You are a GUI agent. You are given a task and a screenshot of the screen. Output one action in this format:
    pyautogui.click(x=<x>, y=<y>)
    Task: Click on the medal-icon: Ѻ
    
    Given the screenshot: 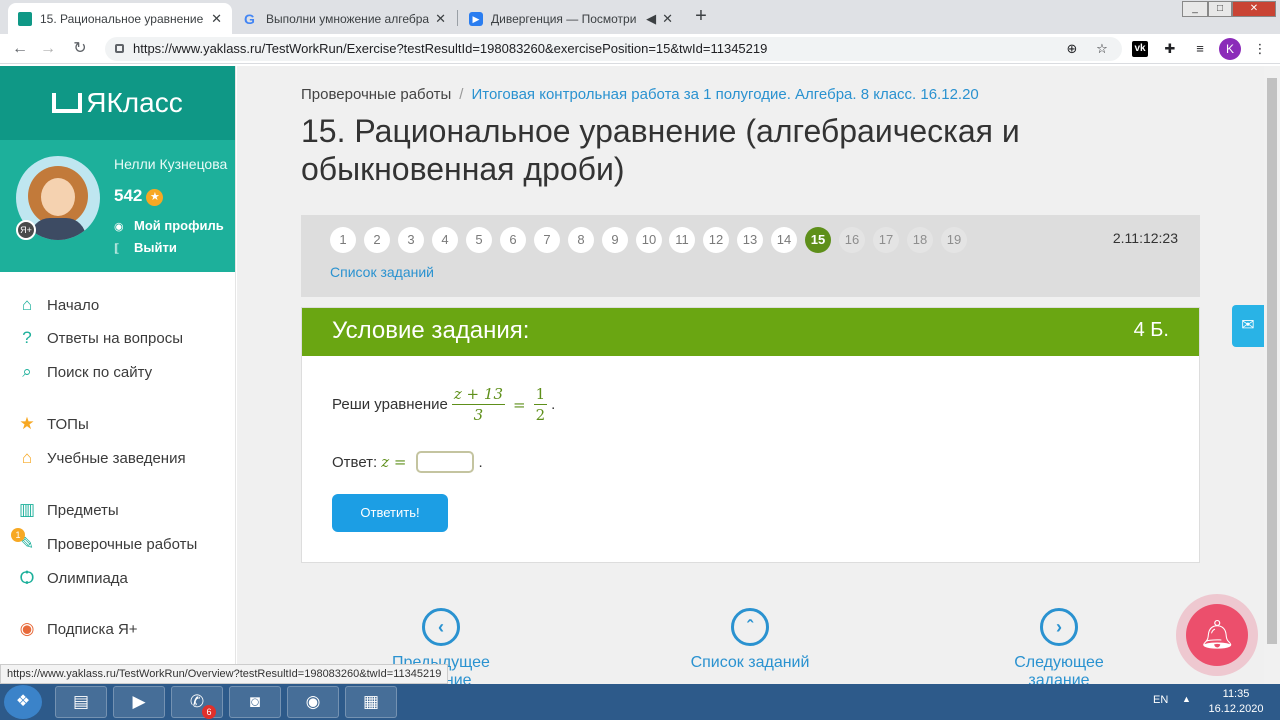 What is the action you would take?
    pyautogui.click(x=27, y=577)
    